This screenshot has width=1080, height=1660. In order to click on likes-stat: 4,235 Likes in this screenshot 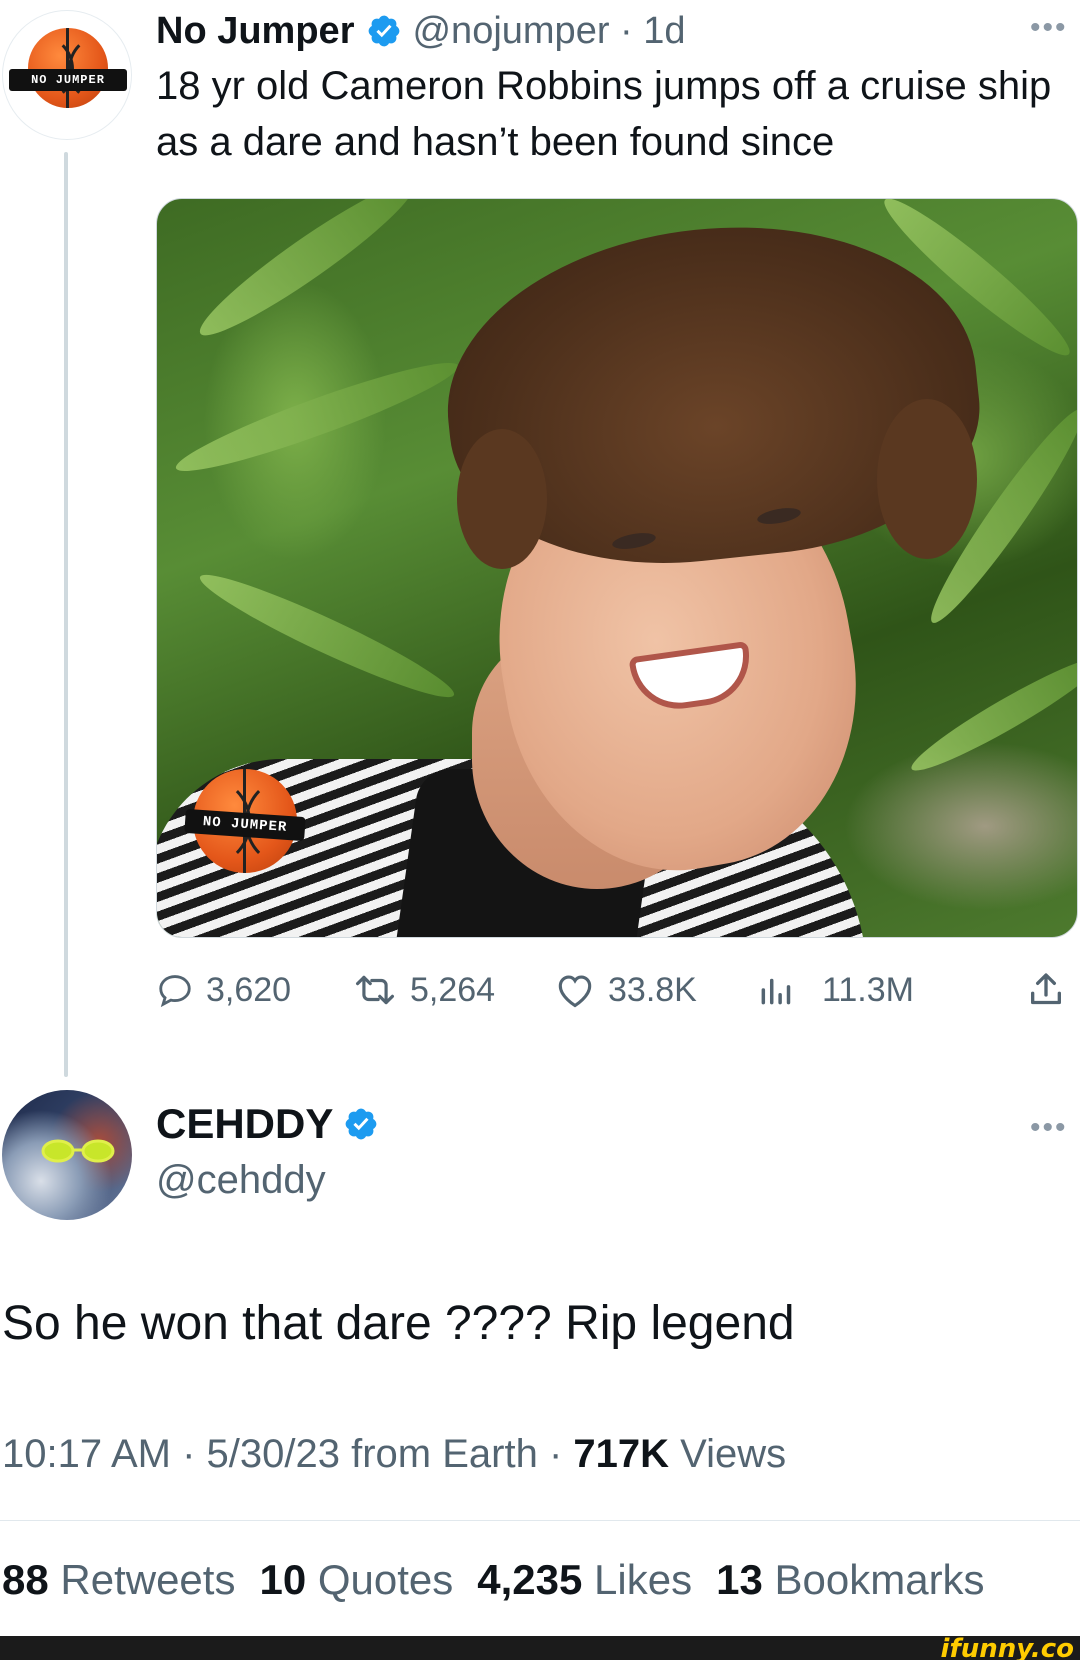, I will do `click(584, 1579)`.